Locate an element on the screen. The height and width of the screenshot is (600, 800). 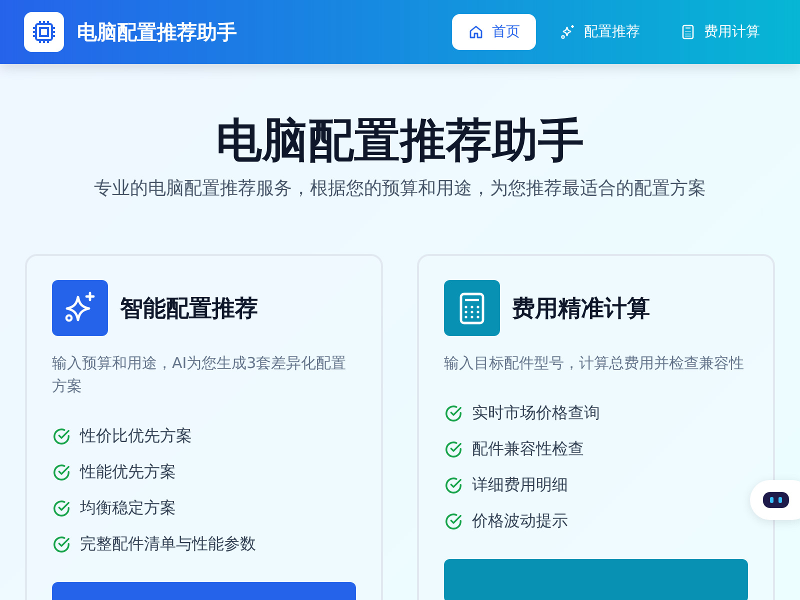
card-description: 输入目标配件型号，计算总费用并检查兼容性 is located at coordinates (594, 363).